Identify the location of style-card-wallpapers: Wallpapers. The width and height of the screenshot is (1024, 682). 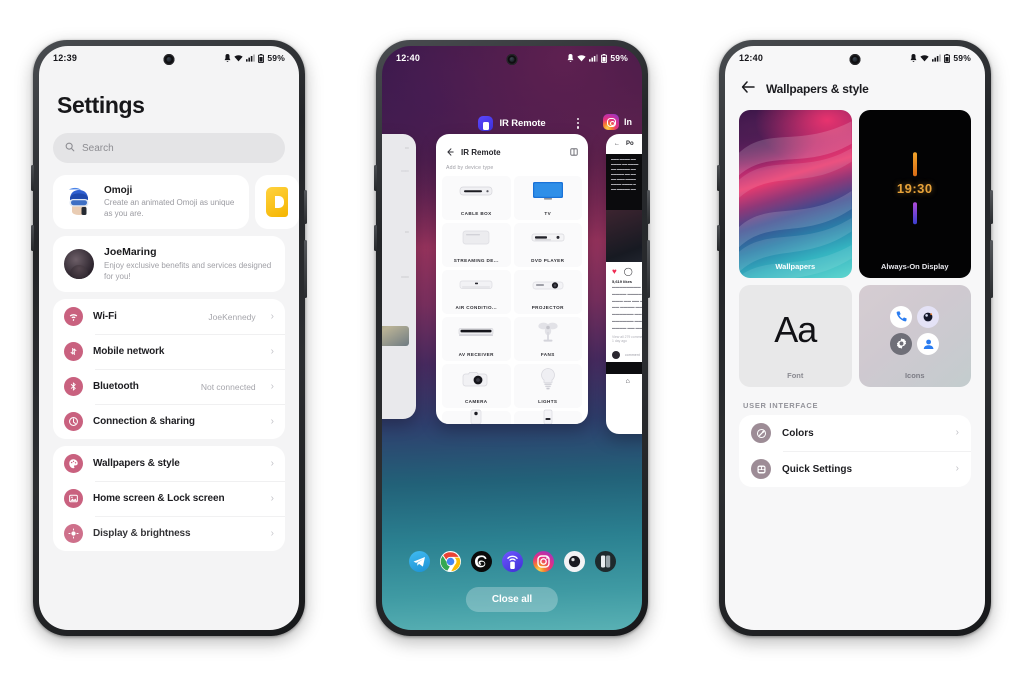
(795, 194).